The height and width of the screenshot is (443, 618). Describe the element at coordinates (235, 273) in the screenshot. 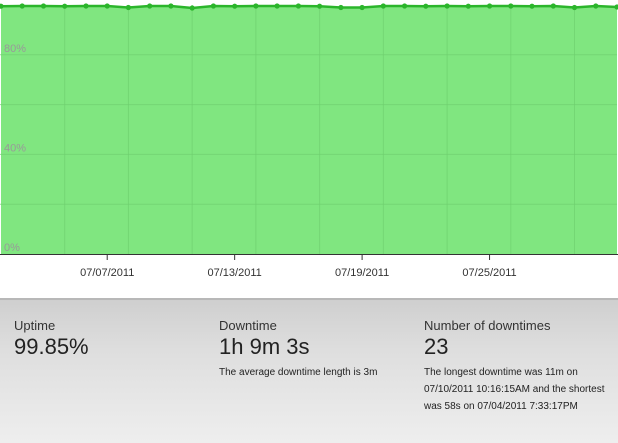

I see `x-tick-label: 07/13/2011` at that location.